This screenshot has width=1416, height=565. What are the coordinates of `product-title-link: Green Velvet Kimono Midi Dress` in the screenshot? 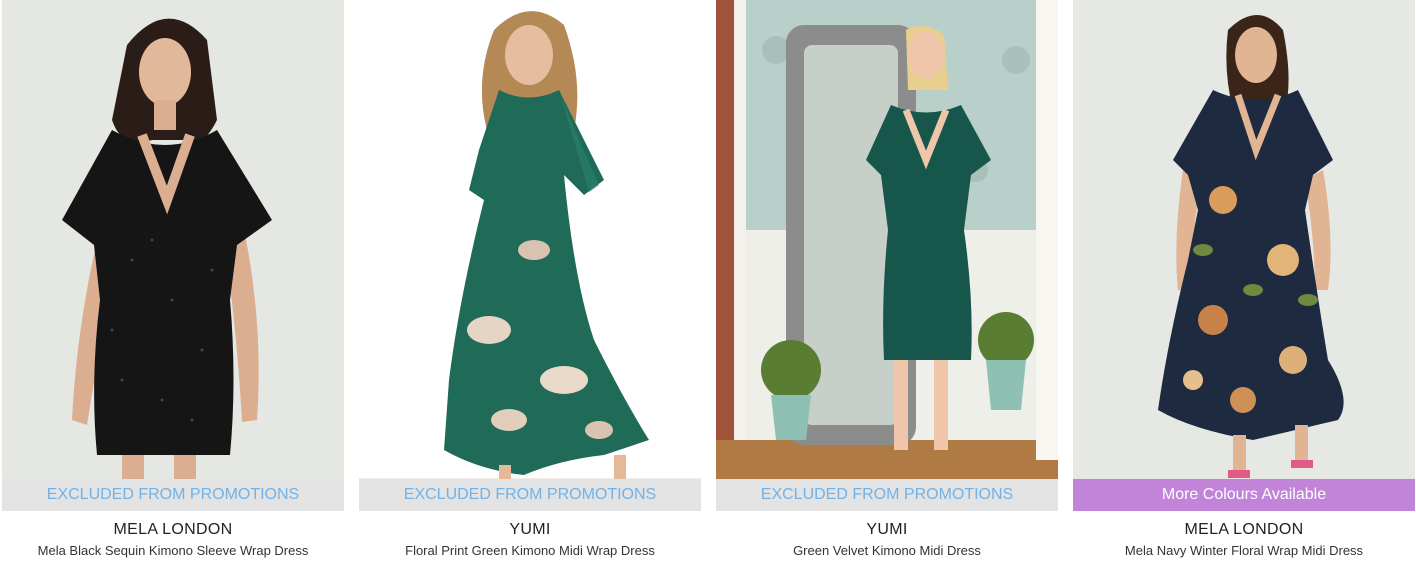 It's located at (887, 551).